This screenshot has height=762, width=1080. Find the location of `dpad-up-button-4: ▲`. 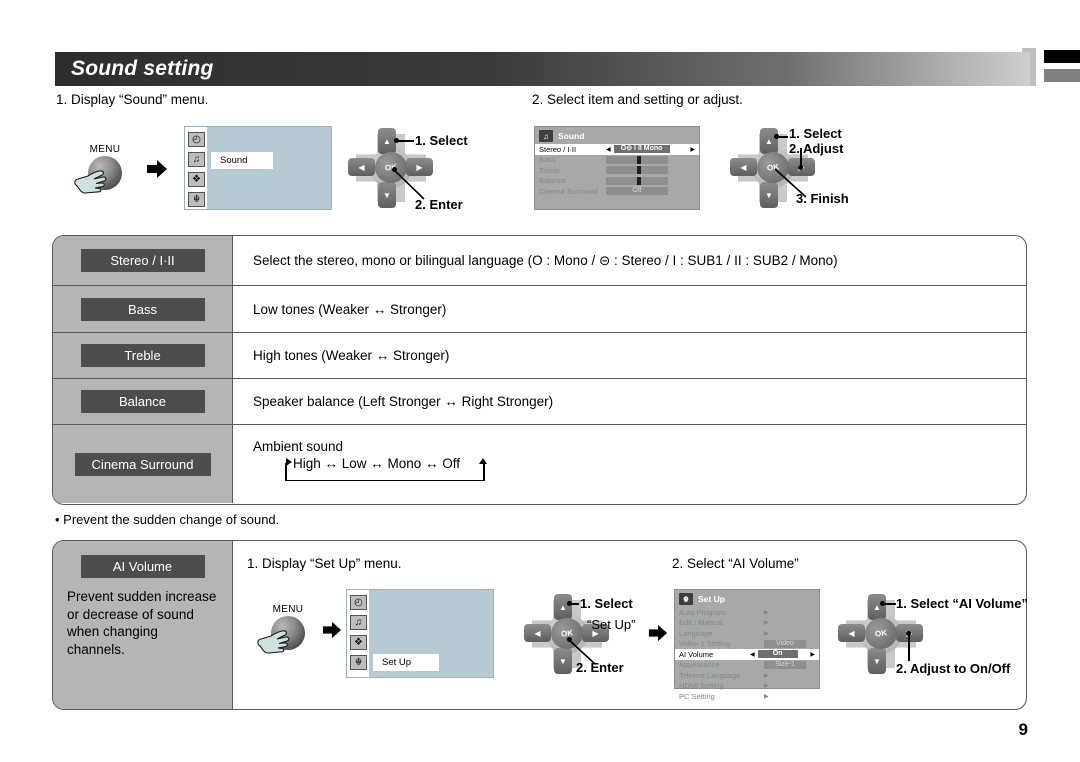

dpad-up-button-4: ▲ is located at coordinates (877, 607).